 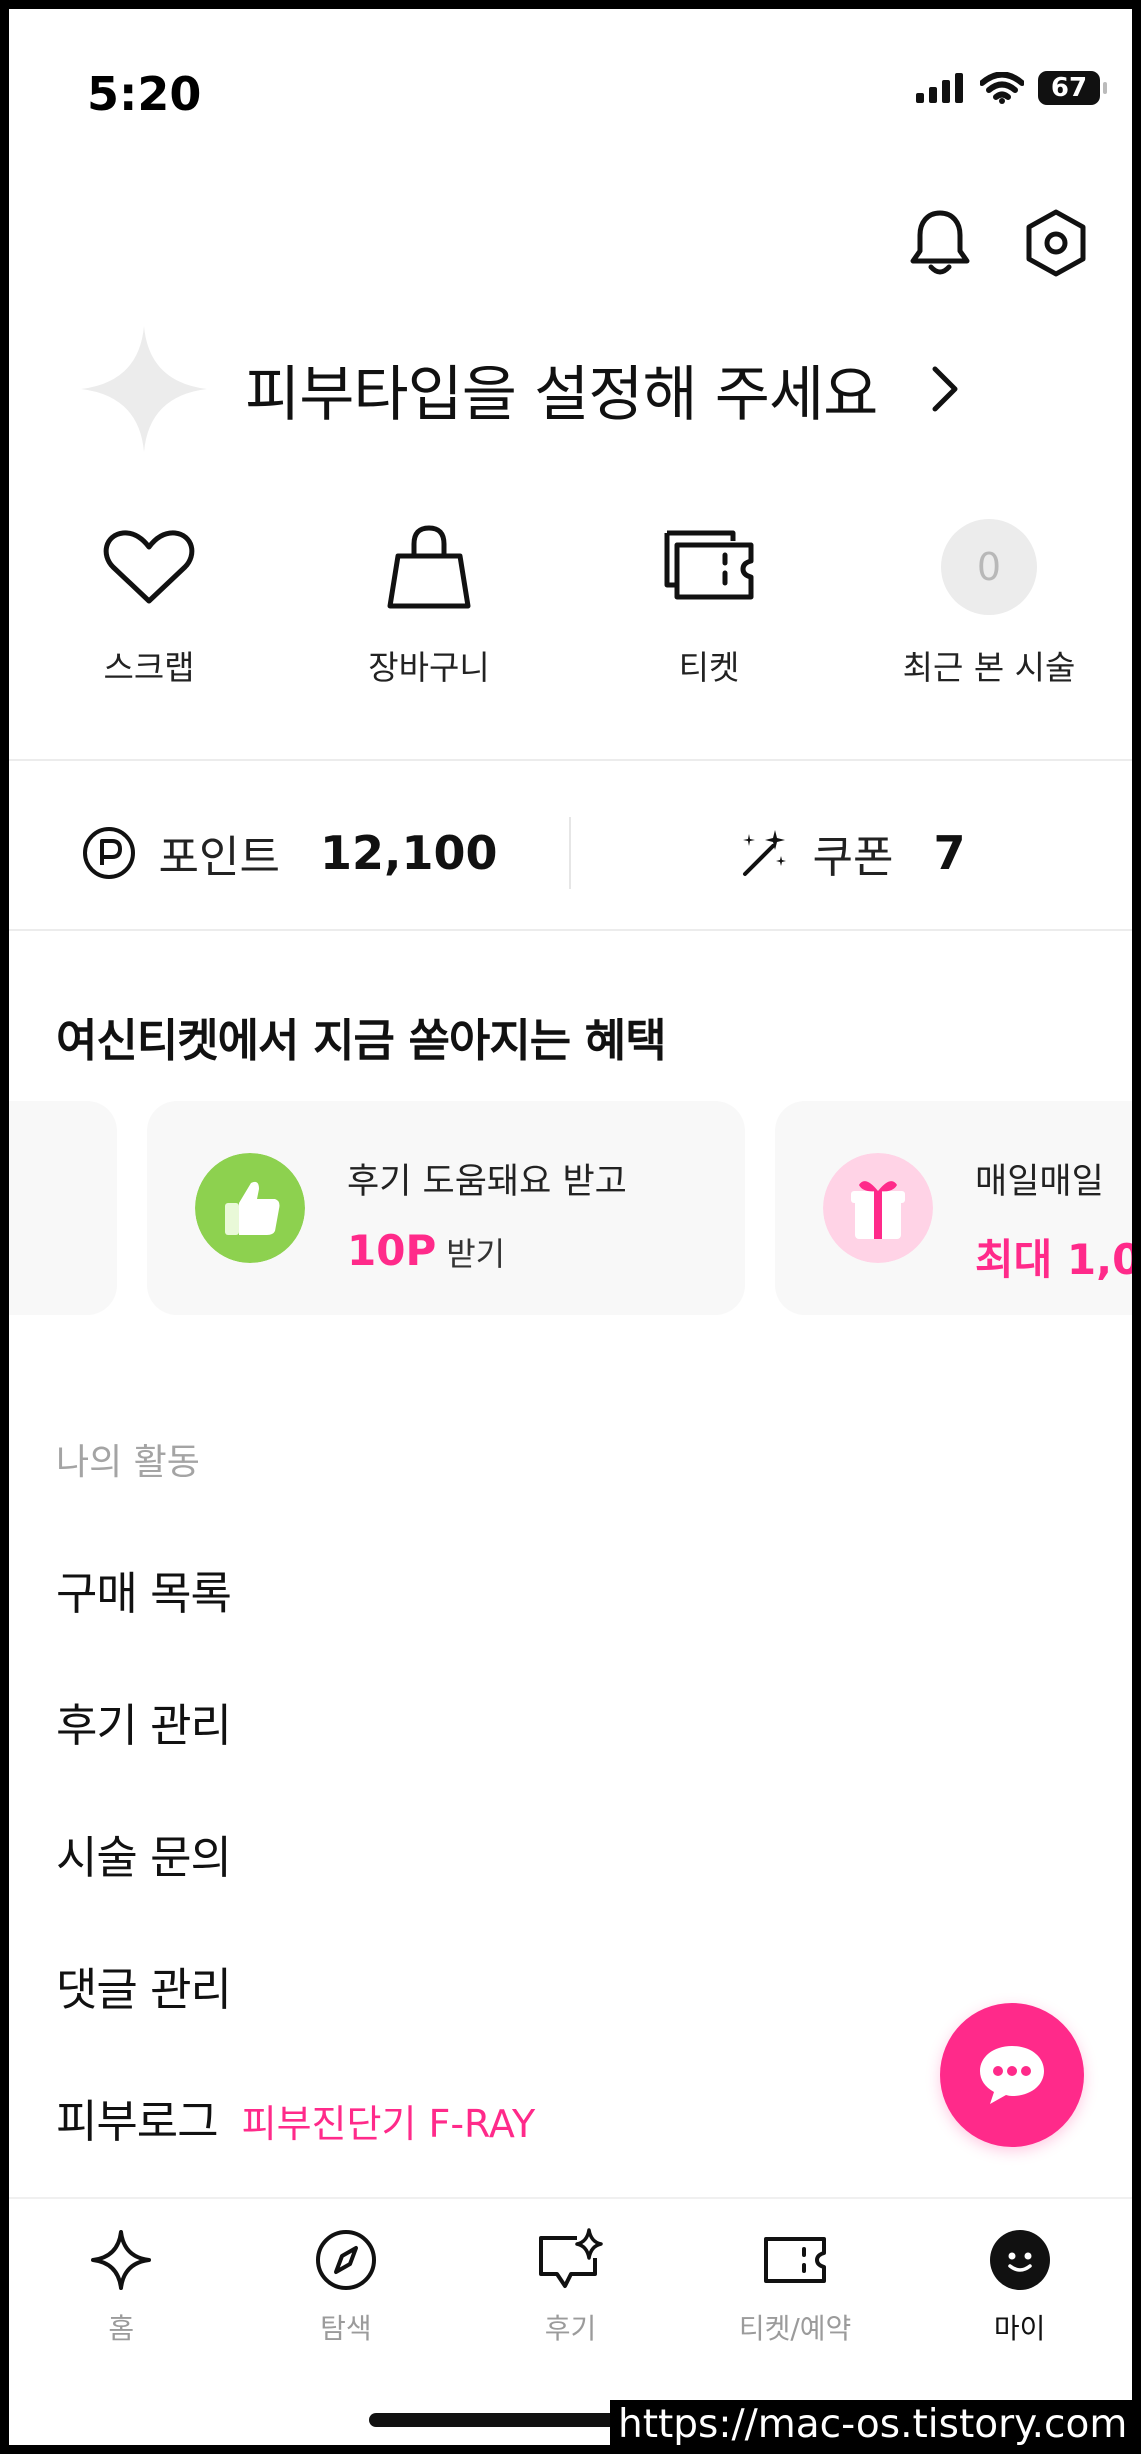 I want to click on recent-count-badge: 0, so click(x=989, y=567).